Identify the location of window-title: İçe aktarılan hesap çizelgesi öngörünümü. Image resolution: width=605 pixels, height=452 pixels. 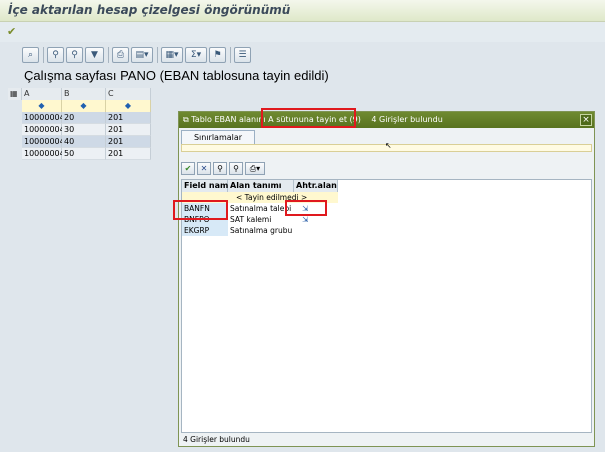
(149, 10).